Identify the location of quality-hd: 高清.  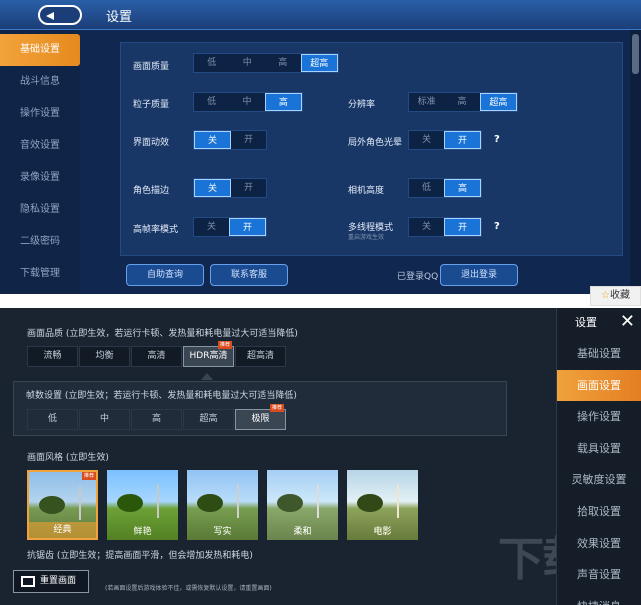
(156, 356).